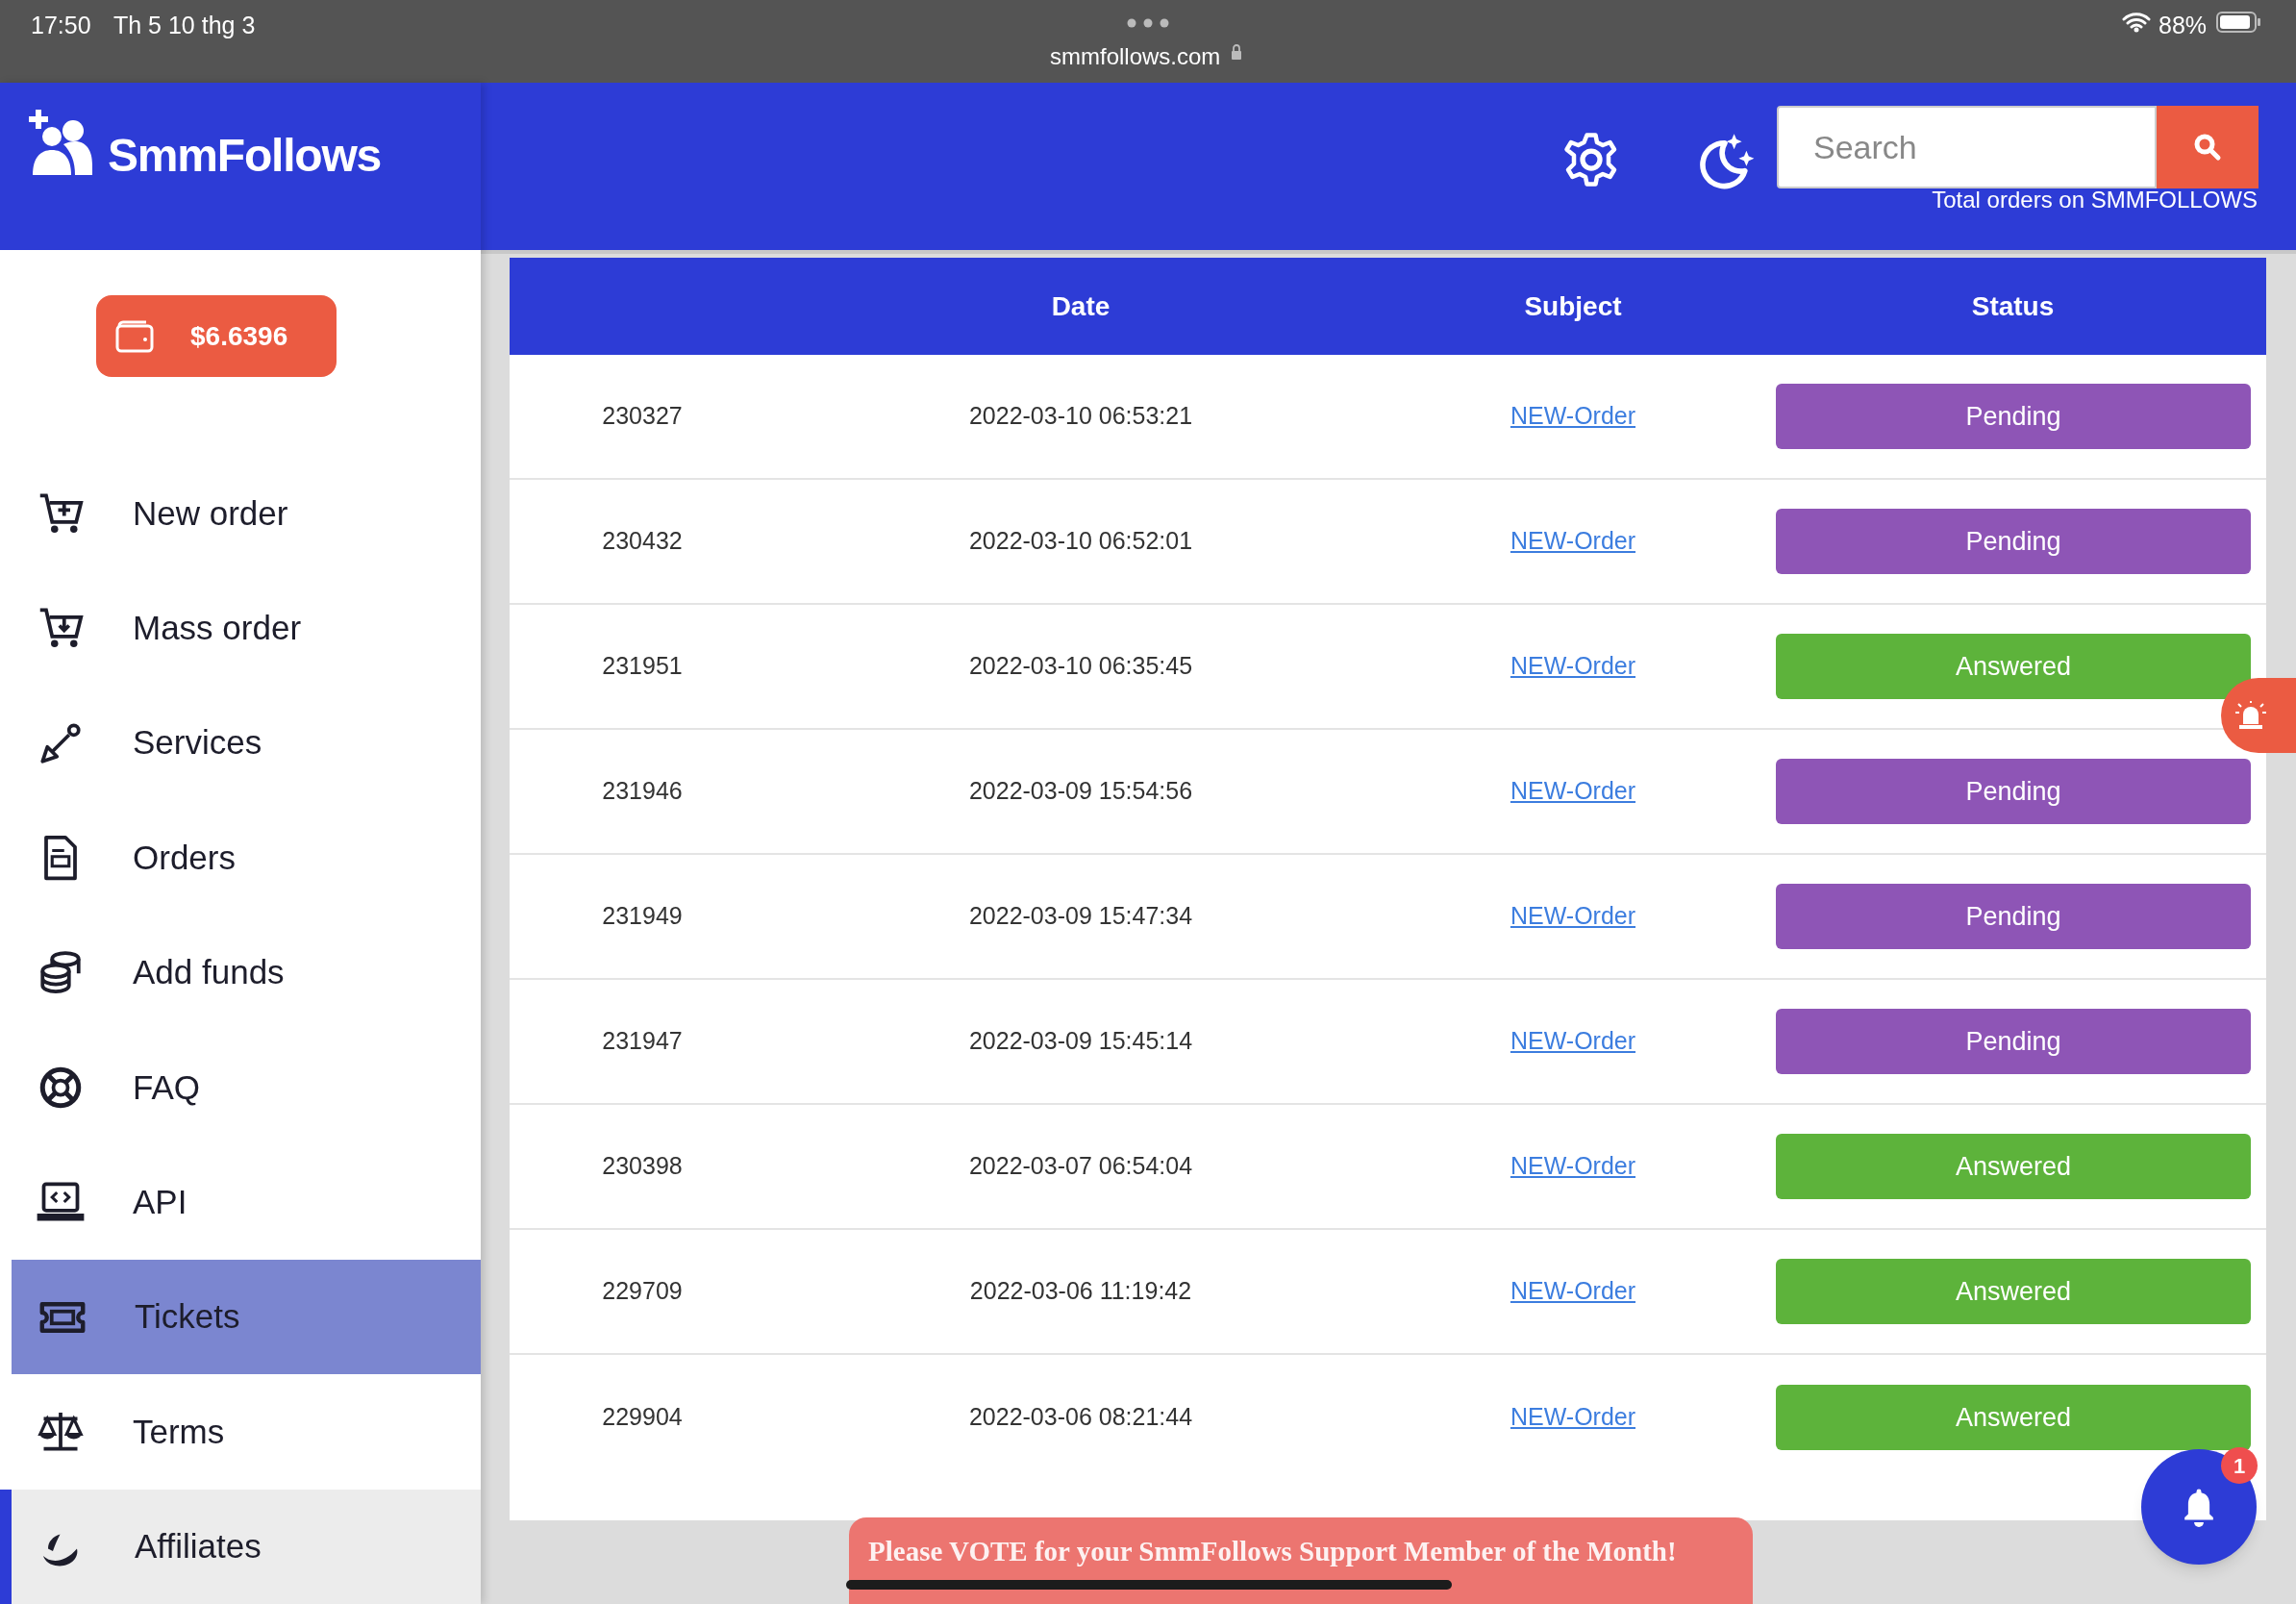 The image size is (2296, 1604). Describe the element at coordinates (1080, 1291) in the screenshot. I see `table-cell-text: 2022-03-06 11:19:42` at that location.